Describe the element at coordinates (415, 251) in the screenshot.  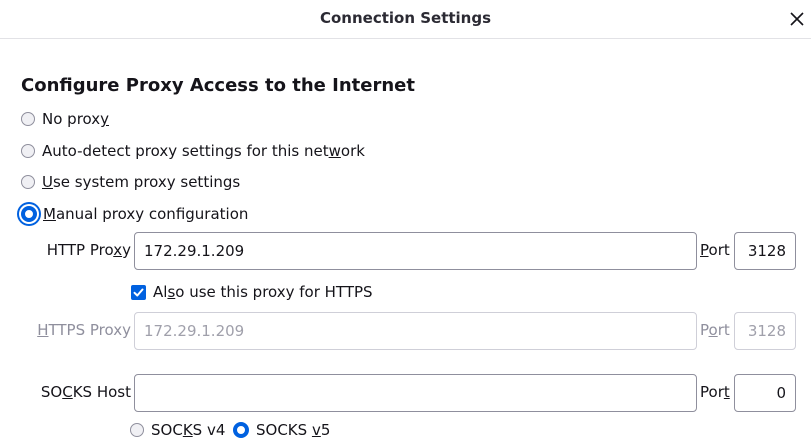
I see `http-proxy-input` at that location.